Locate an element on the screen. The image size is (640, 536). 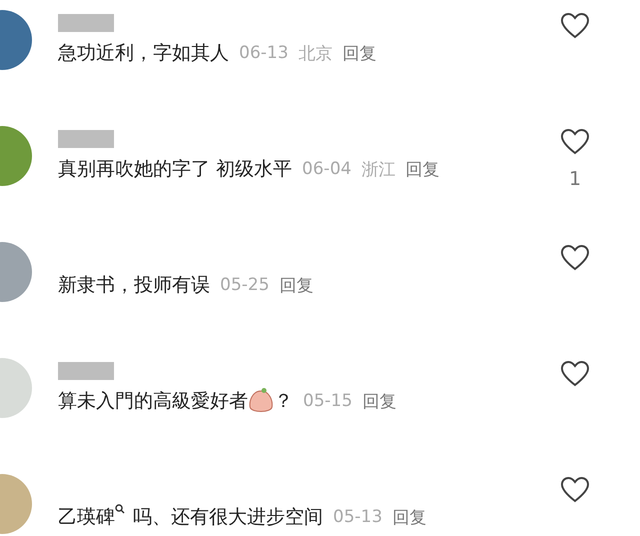
comment-location: 浙江 is located at coordinates (378, 169).